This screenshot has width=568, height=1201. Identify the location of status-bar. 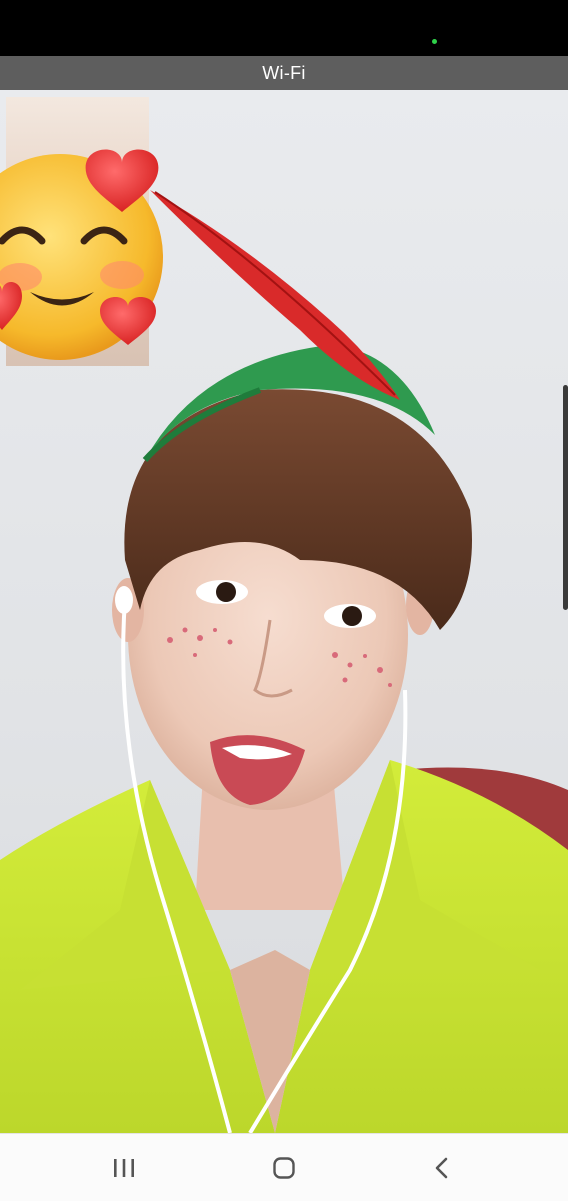
(284, 28).